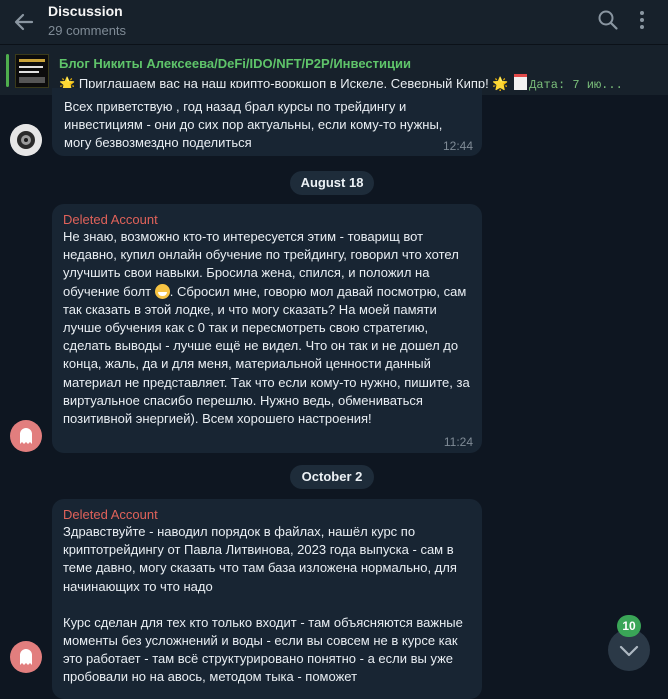  I want to click on more-vertical-icon, so click(642, 20).